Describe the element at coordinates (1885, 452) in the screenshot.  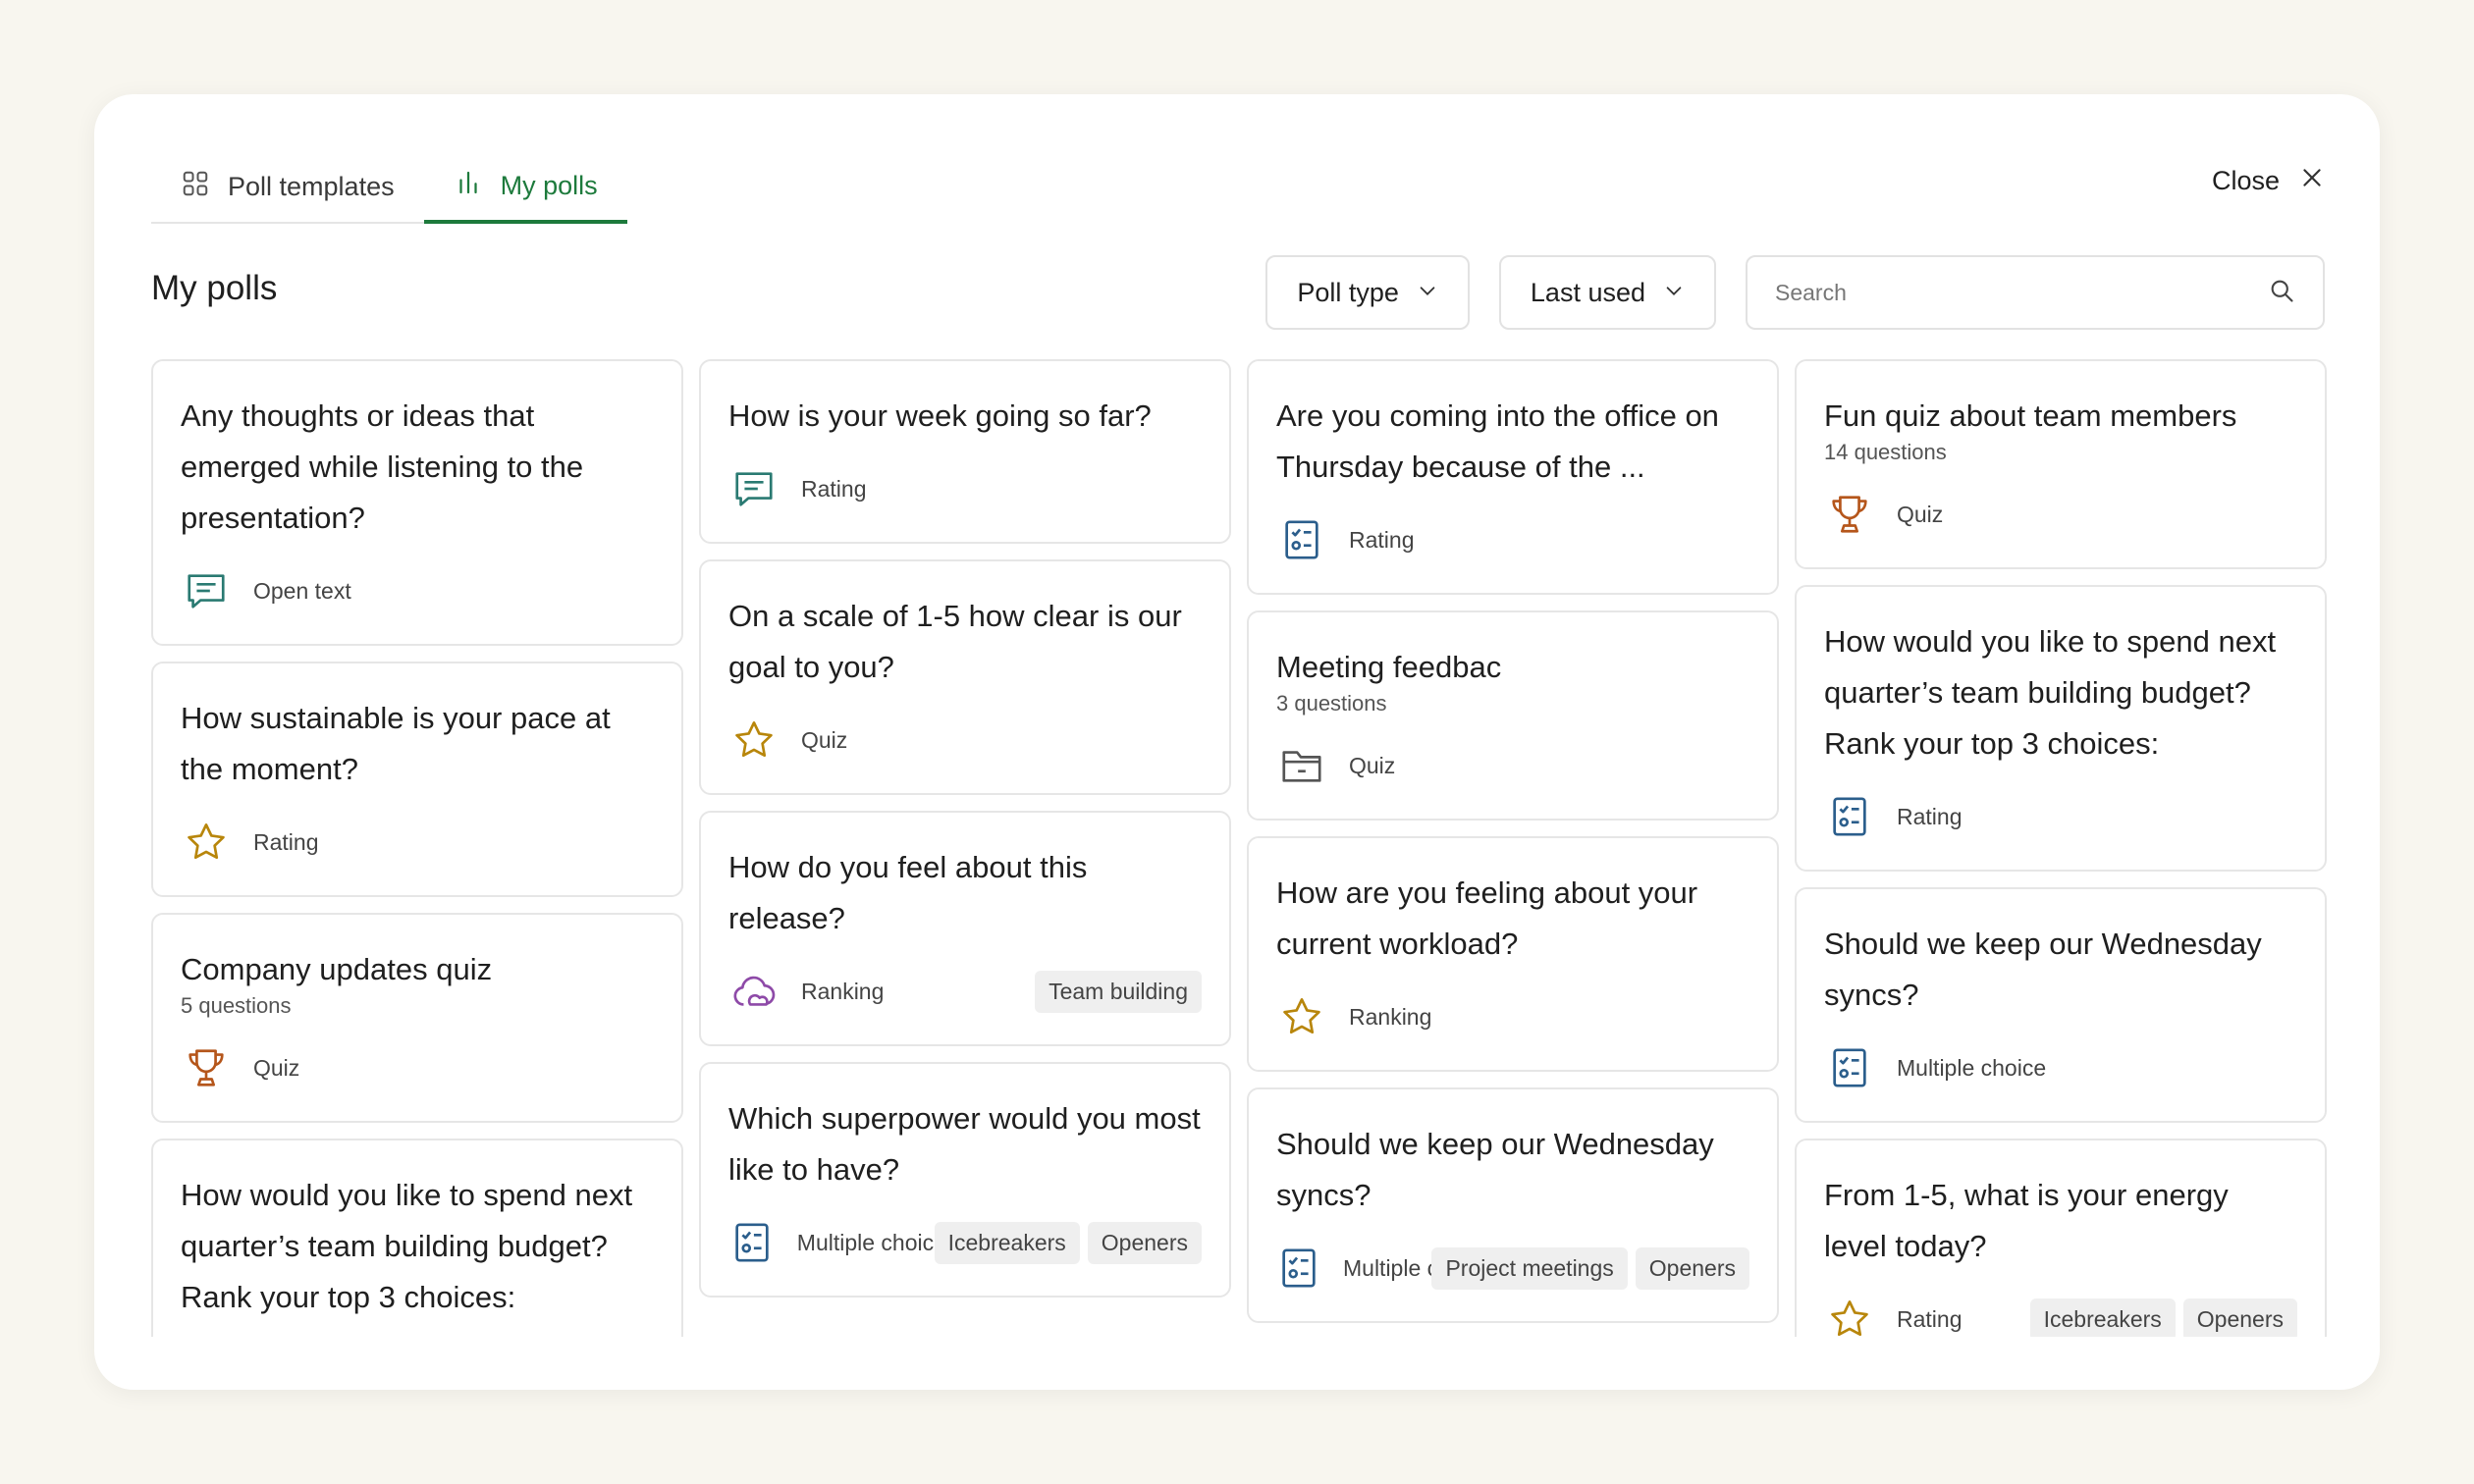
I see `poll-question-count: 14 questions` at that location.